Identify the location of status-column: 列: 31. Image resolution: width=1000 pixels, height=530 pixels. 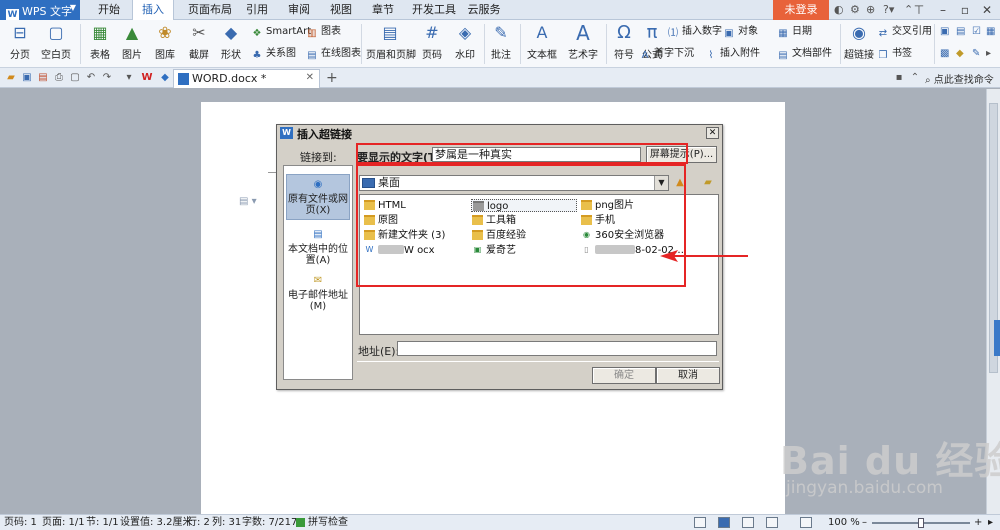
(227, 522).